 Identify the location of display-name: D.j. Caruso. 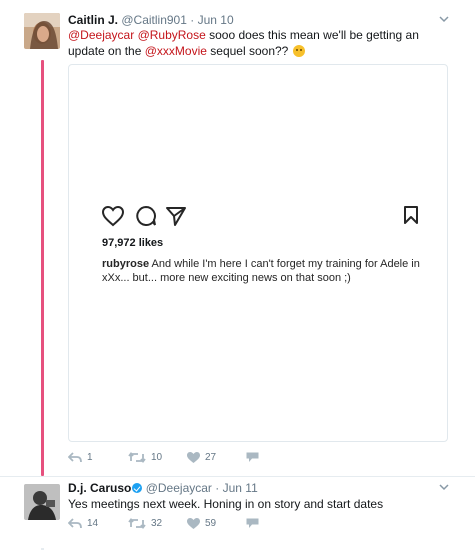
(99, 488).